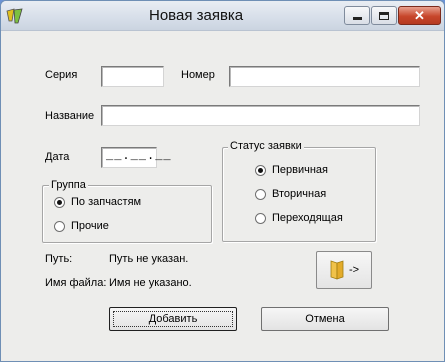  Describe the element at coordinates (299, 194) in the screenshot. I see `radio-label: Вторичная` at that location.